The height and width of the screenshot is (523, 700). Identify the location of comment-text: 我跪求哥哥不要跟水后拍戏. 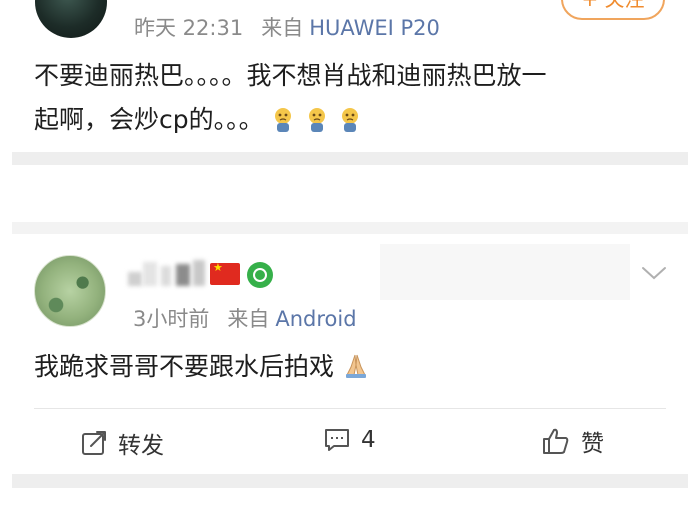
(202, 367).